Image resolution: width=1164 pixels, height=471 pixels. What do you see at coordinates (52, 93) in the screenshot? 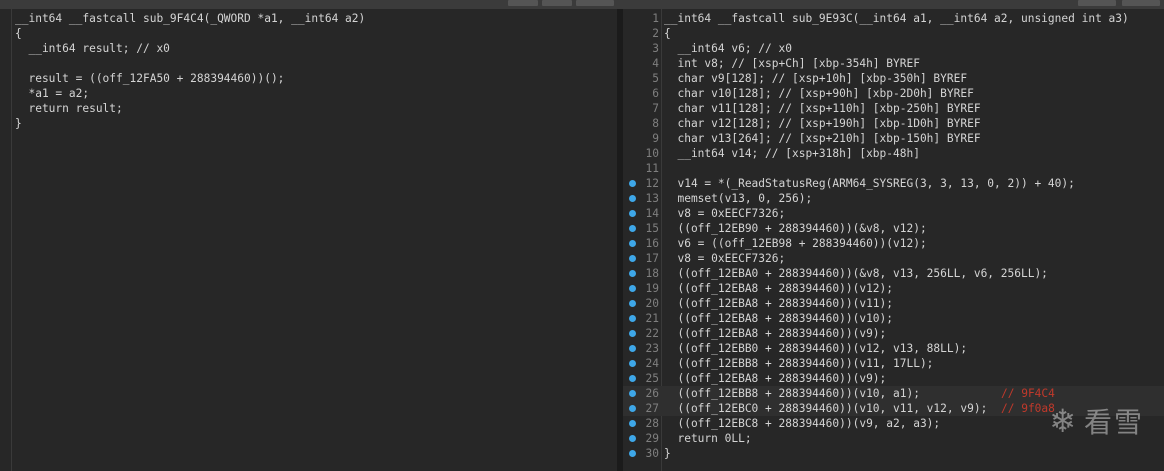
I see `code-text: *a1 = a2;` at bounding box center [52, 93].